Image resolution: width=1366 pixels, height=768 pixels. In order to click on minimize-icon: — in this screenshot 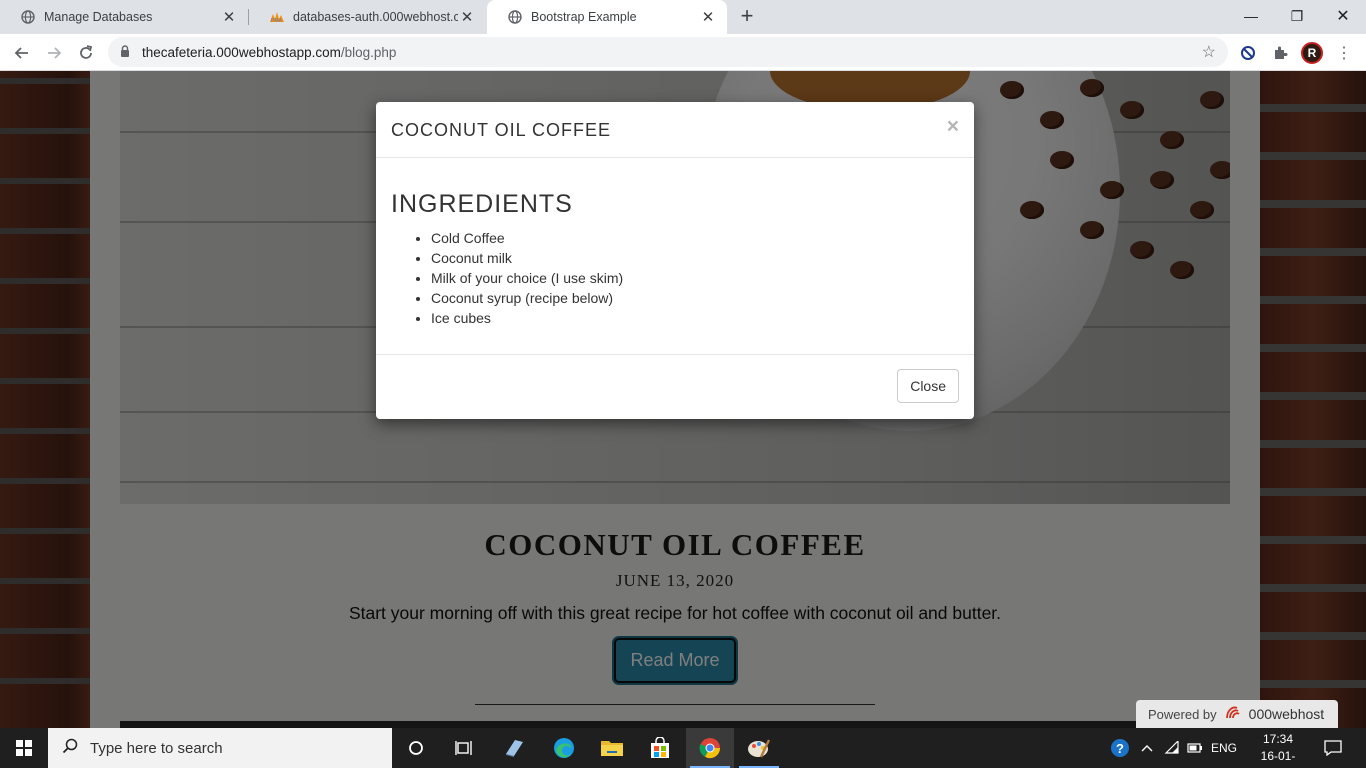, I will do `click(1251, 16)`.